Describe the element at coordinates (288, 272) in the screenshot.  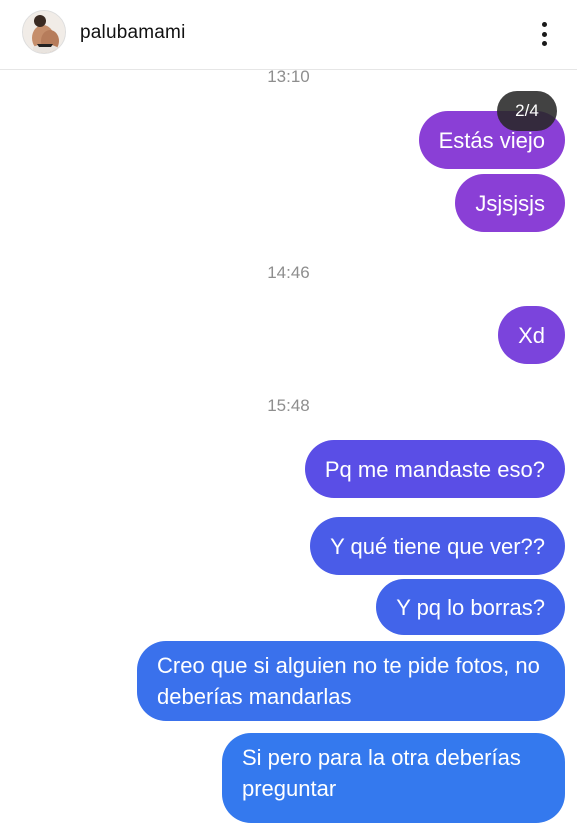
I see `timestamp: 14:46` at that location.